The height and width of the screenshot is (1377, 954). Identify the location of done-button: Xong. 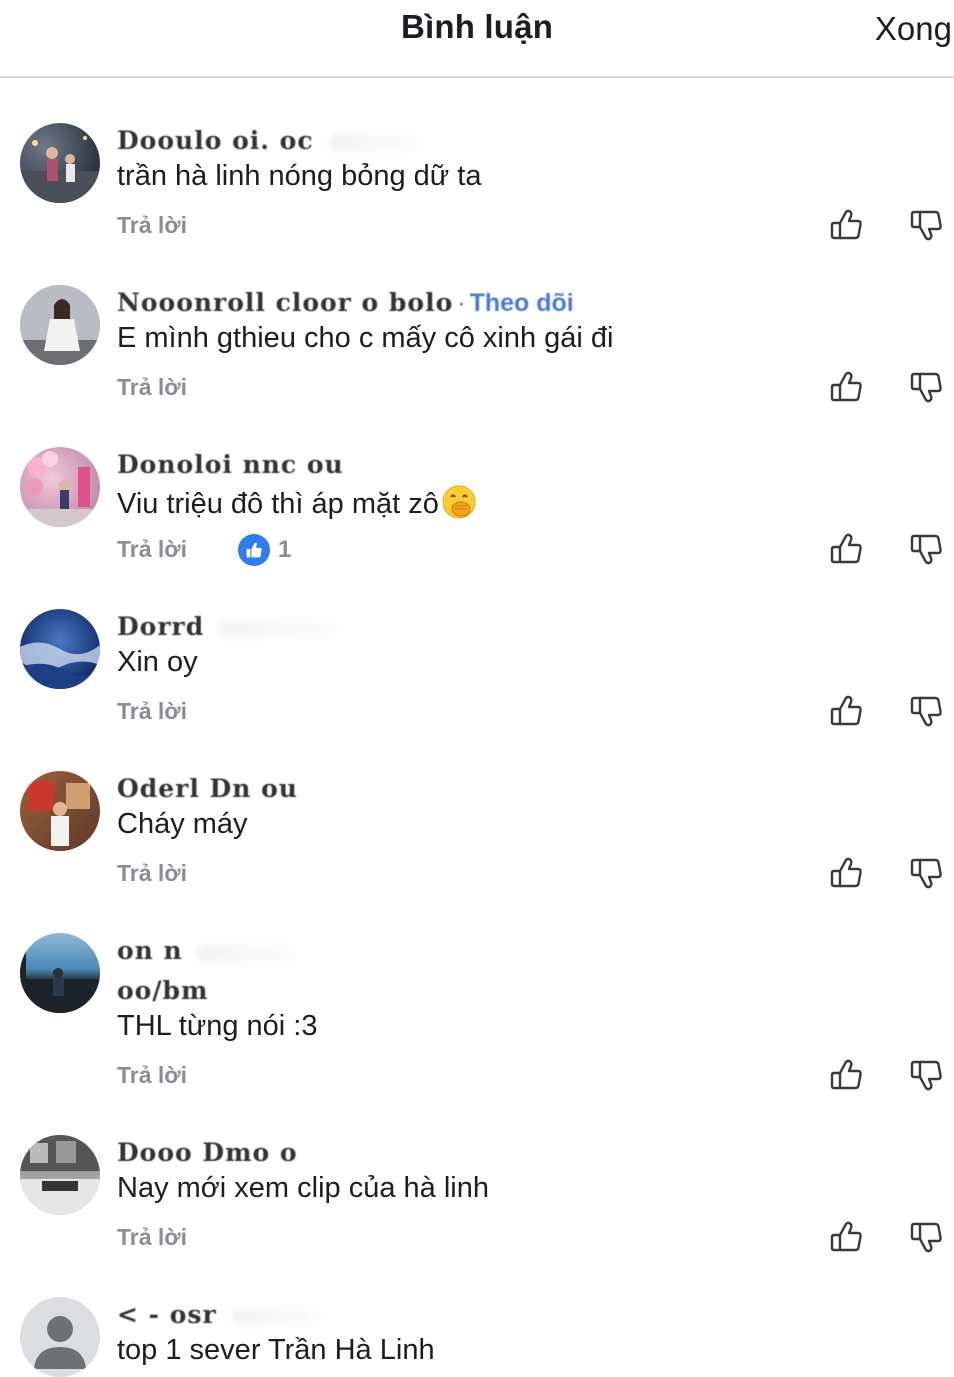
(913, 29).